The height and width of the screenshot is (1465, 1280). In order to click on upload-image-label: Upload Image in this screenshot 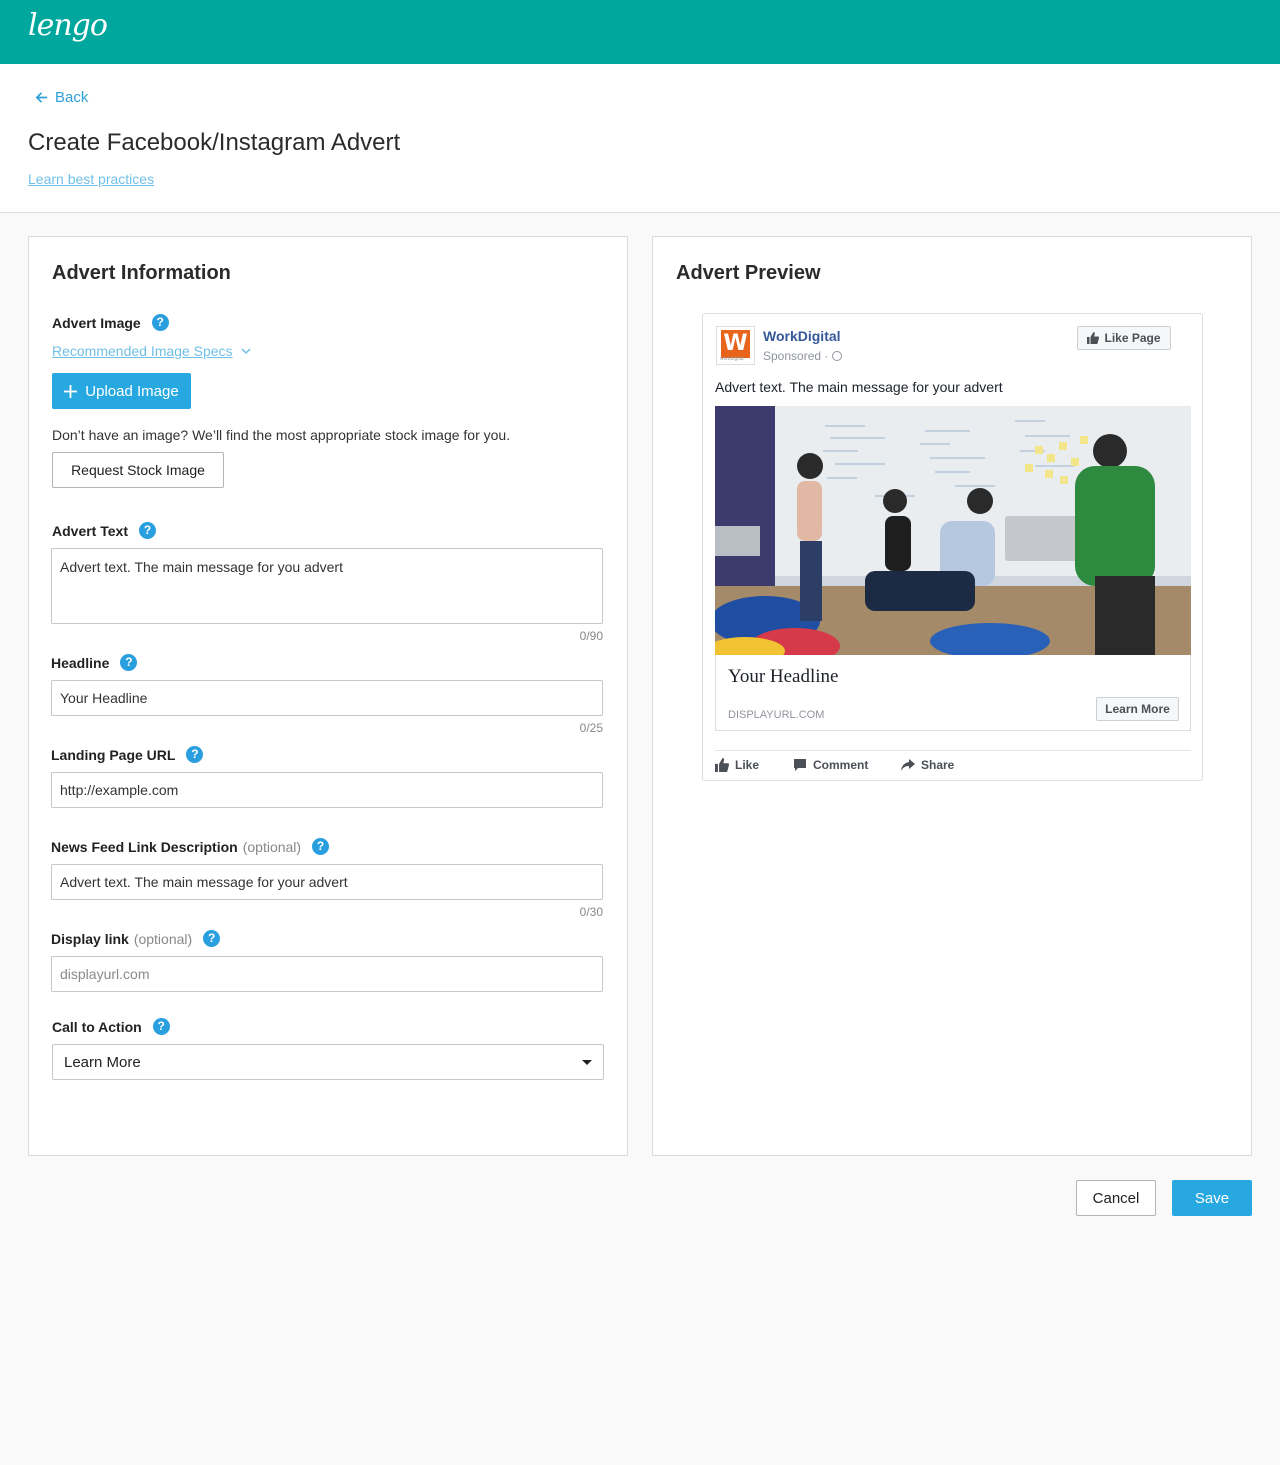, I will do `click(132, 391)`.